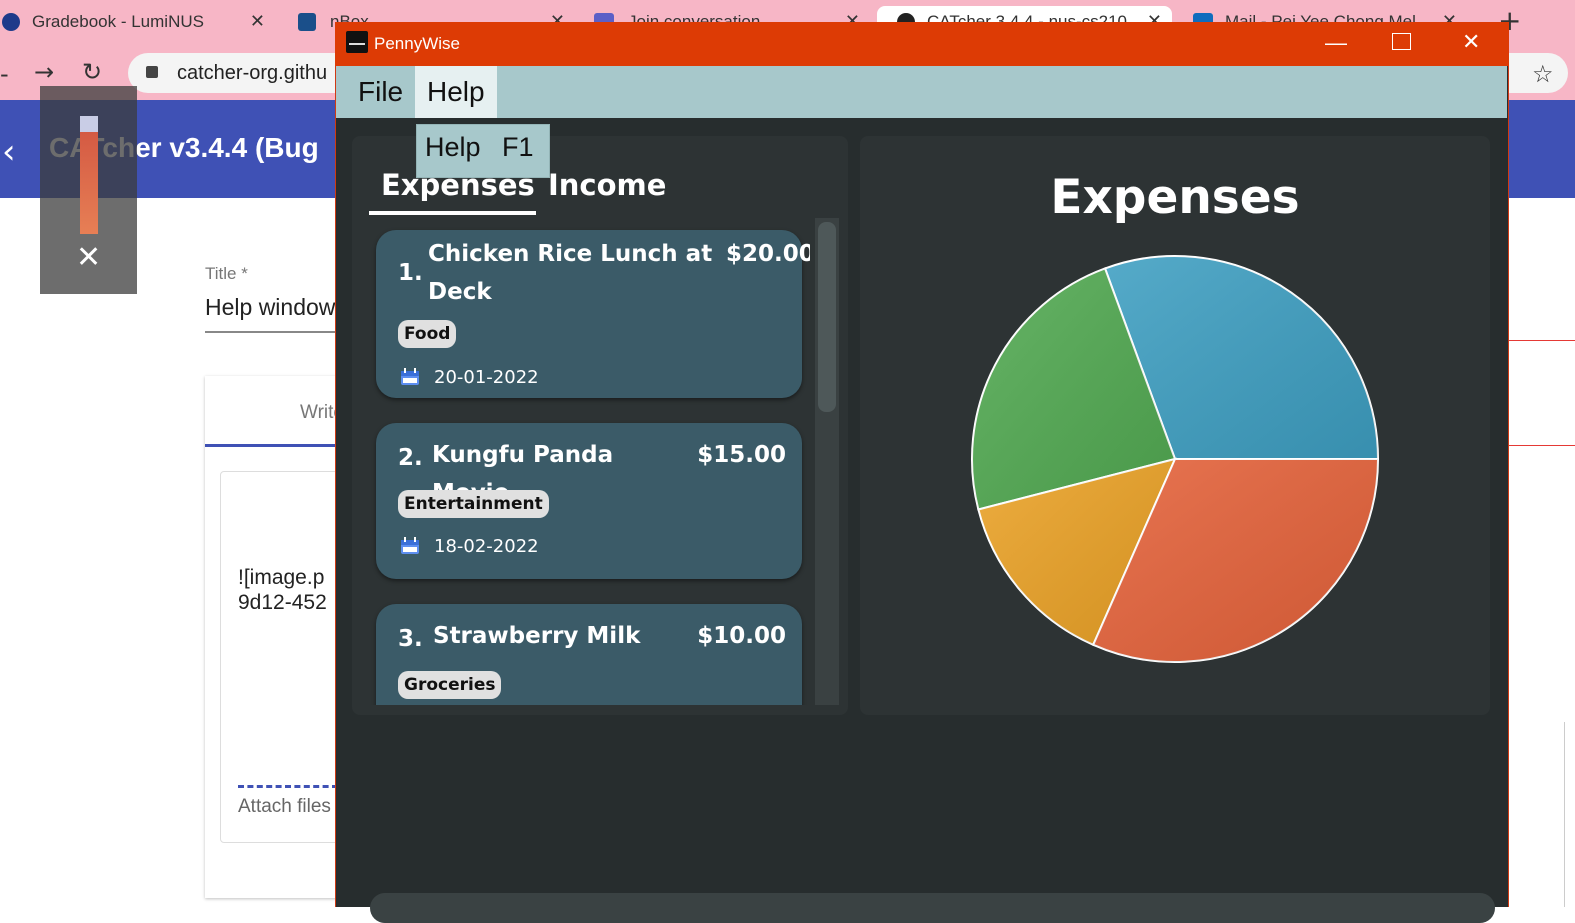  What do you see at coordinates (589, 654) in the screenshot?
I see `expense-card: 3. Strawberry Milk $10.00 Groceries` at bounding box center [589, 654].